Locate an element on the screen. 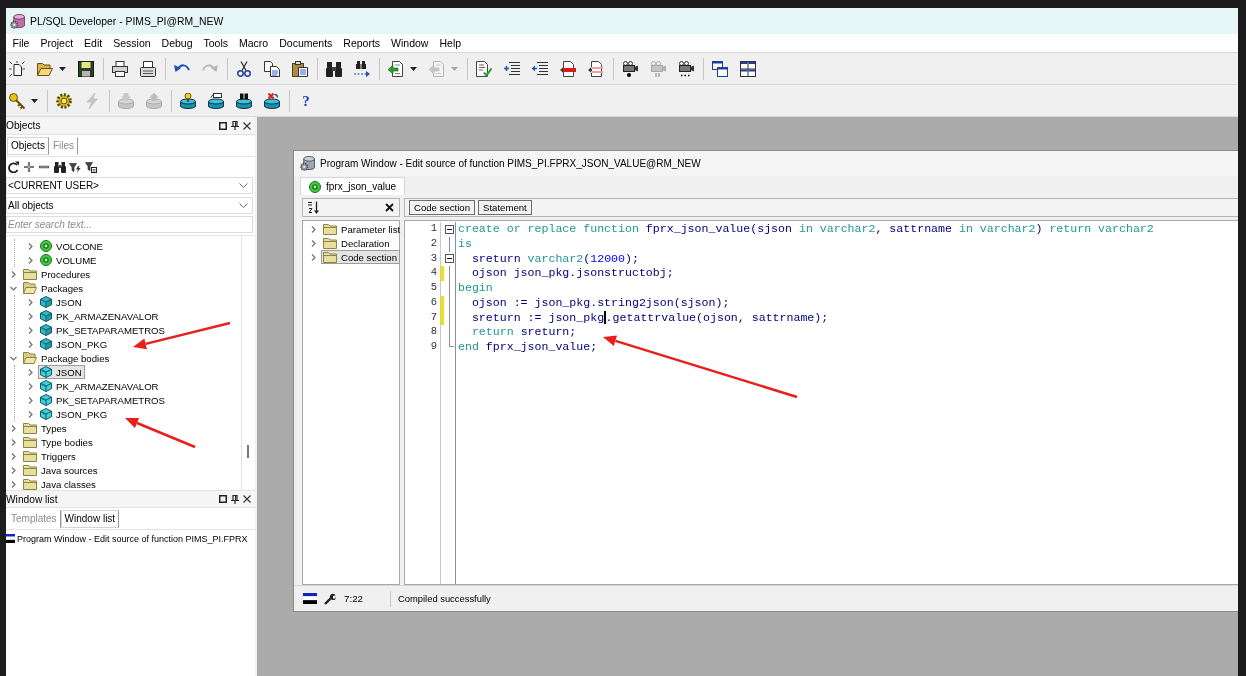 The image size is (1246, 676). owner-dropdown: <CURRENT USER> is located at coordinates (129, 185).